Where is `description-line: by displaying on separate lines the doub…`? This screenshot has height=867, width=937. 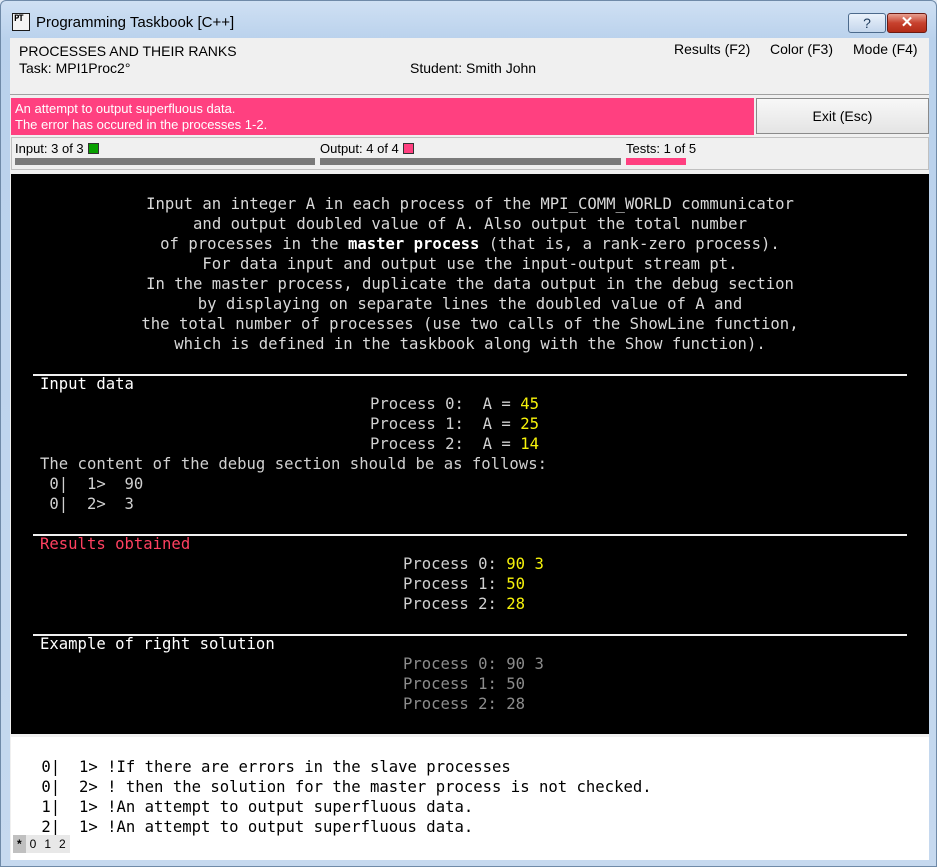 description-line: by displaying on separate lines the doub… is located at coordinates (470, 304).